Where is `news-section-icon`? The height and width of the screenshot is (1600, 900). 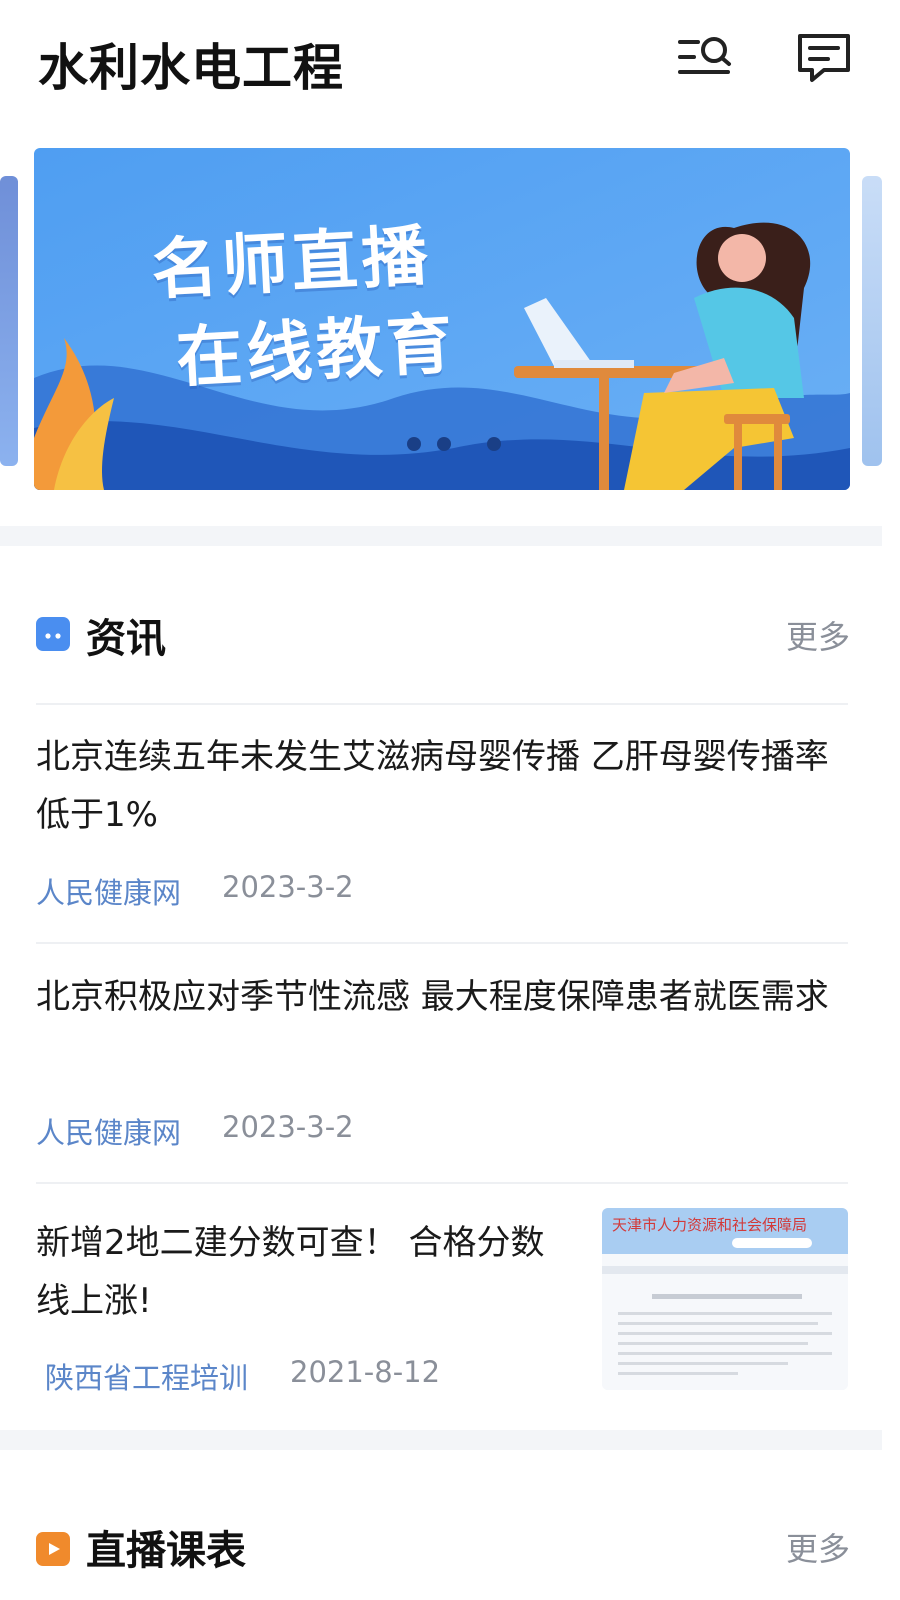
news-section-icon is located at coordinates (53, 634).